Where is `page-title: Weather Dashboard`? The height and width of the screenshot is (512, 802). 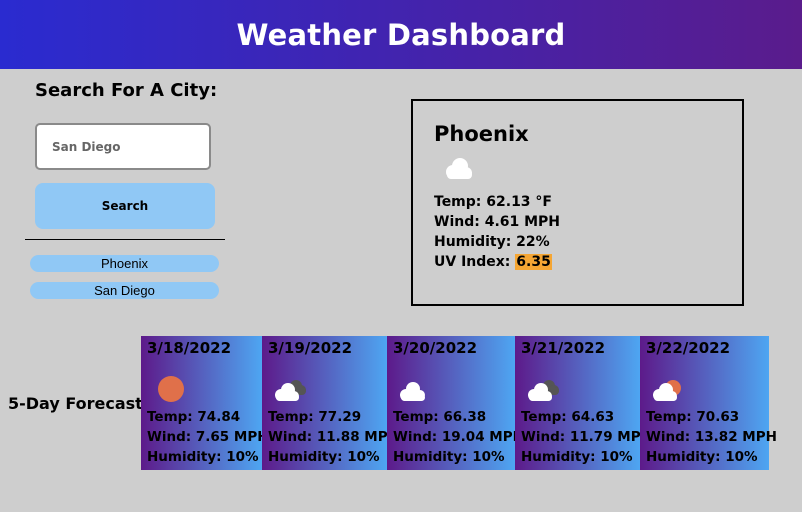 page-title: Weather Dashboard is located at coordinates (401, 34).